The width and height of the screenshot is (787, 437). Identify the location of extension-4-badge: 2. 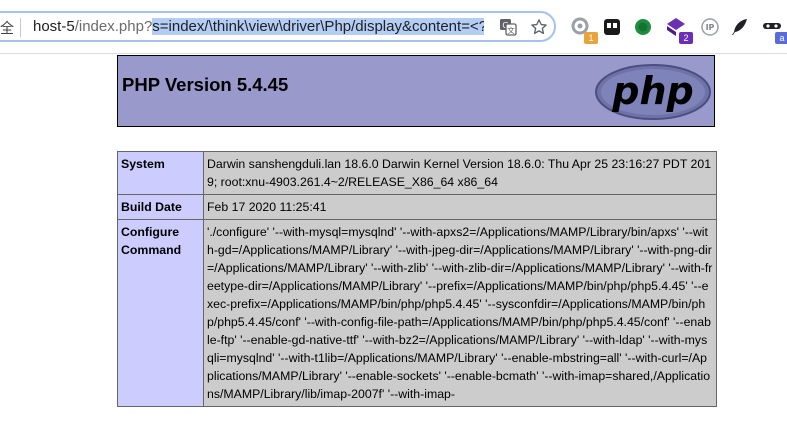
(686, 38).